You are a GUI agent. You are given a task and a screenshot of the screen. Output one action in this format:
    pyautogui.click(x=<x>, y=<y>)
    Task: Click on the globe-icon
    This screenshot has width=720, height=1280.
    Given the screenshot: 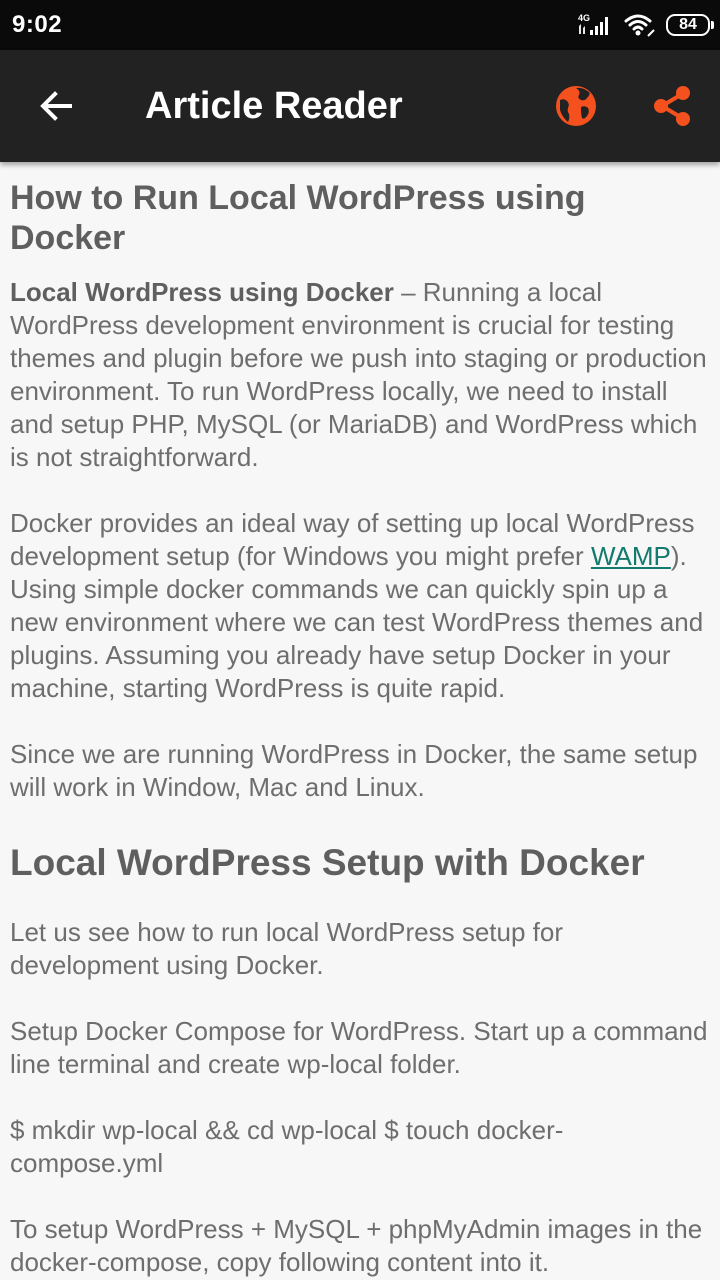 What is the action you would take?
    pyautogui.click(x=576, y=106)
    